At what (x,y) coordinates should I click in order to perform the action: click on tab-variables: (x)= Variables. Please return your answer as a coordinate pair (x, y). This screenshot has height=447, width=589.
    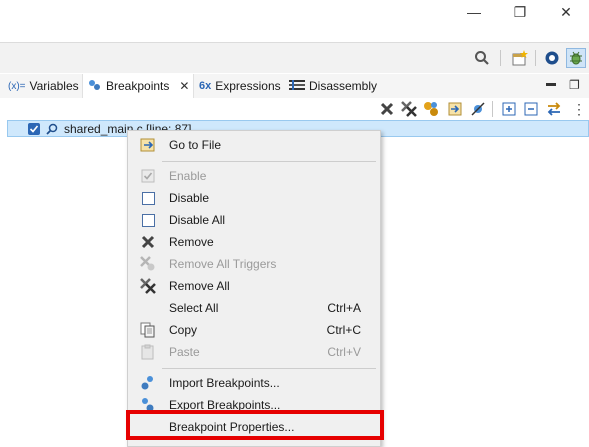
    Looking at the image, I should click on (43, 86).